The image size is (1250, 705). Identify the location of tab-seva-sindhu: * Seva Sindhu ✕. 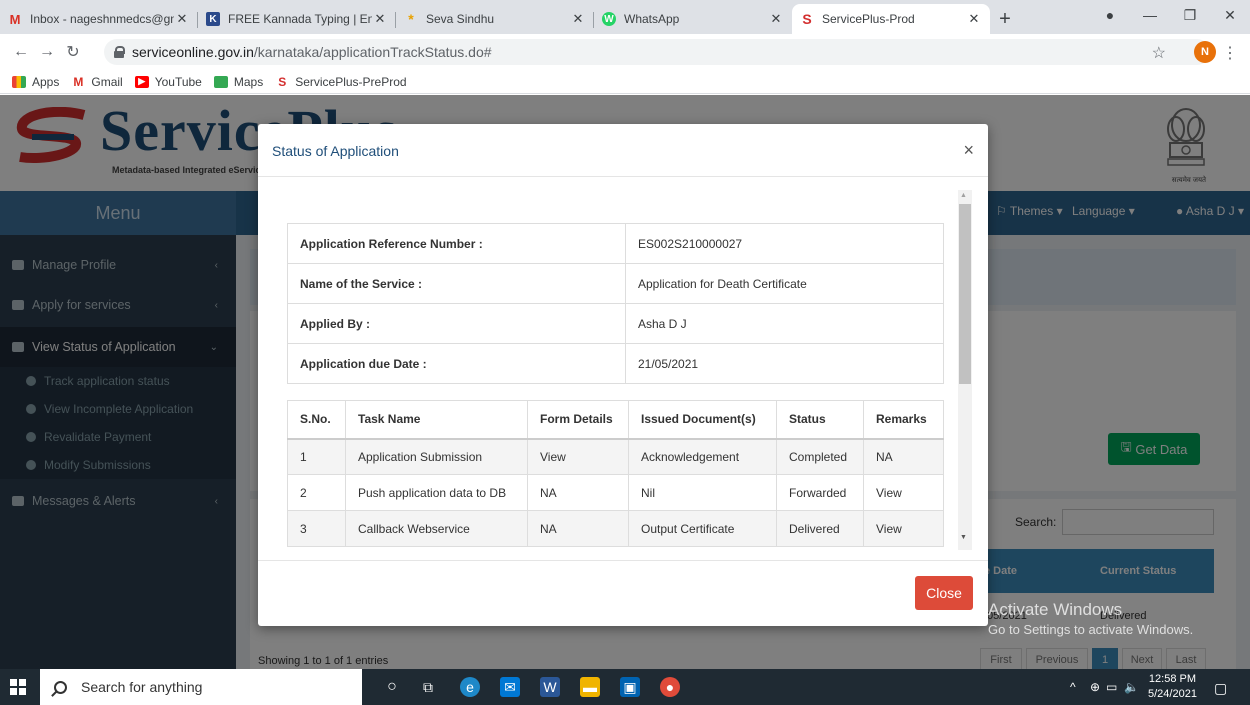
(495, 19).